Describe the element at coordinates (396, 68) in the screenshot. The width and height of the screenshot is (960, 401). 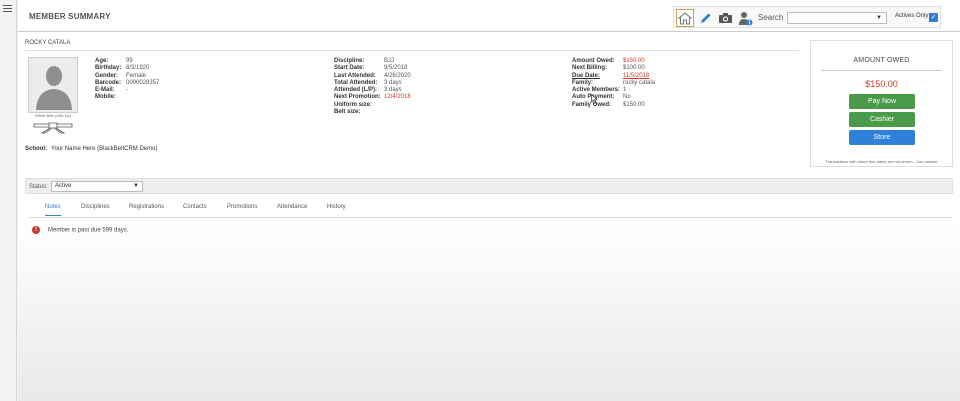
I see `detail-value: 9/5/2018` at that location.